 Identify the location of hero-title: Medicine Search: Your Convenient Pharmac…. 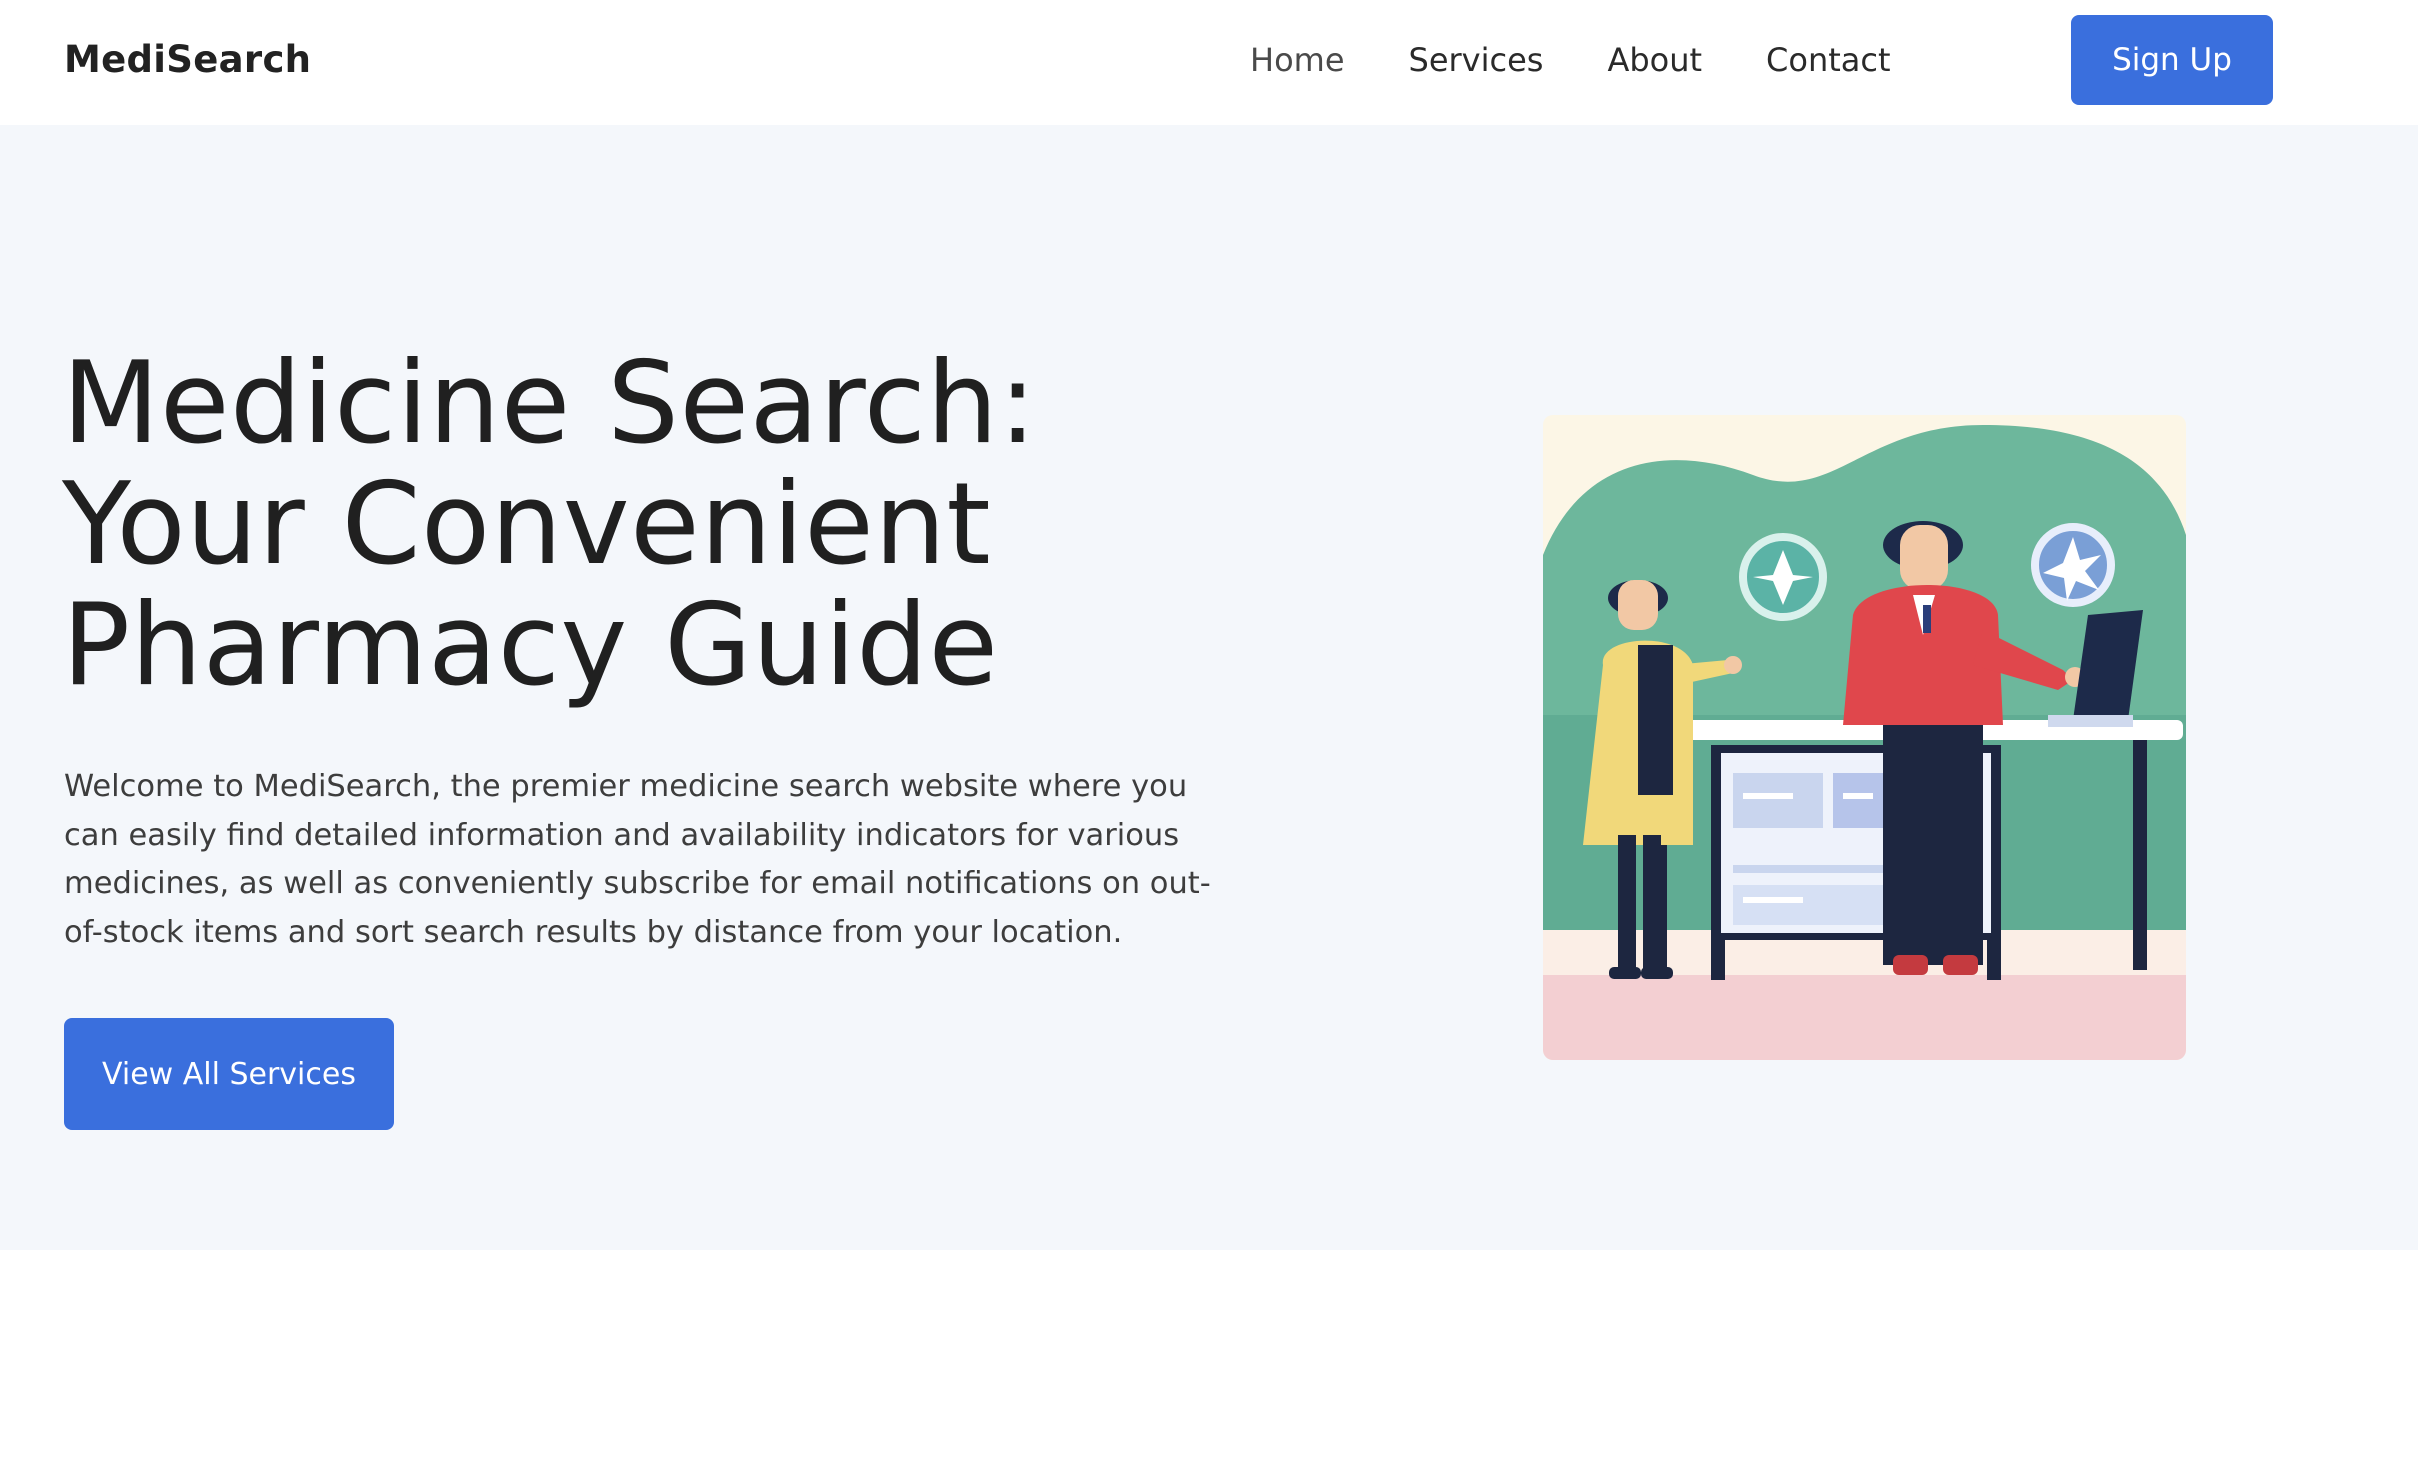
(712, 524).